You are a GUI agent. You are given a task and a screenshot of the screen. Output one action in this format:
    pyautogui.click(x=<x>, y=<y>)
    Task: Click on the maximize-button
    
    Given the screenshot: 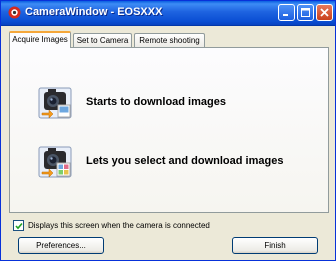 What is the action you would take?
    pyautogui.click(x=305, y=12)
    